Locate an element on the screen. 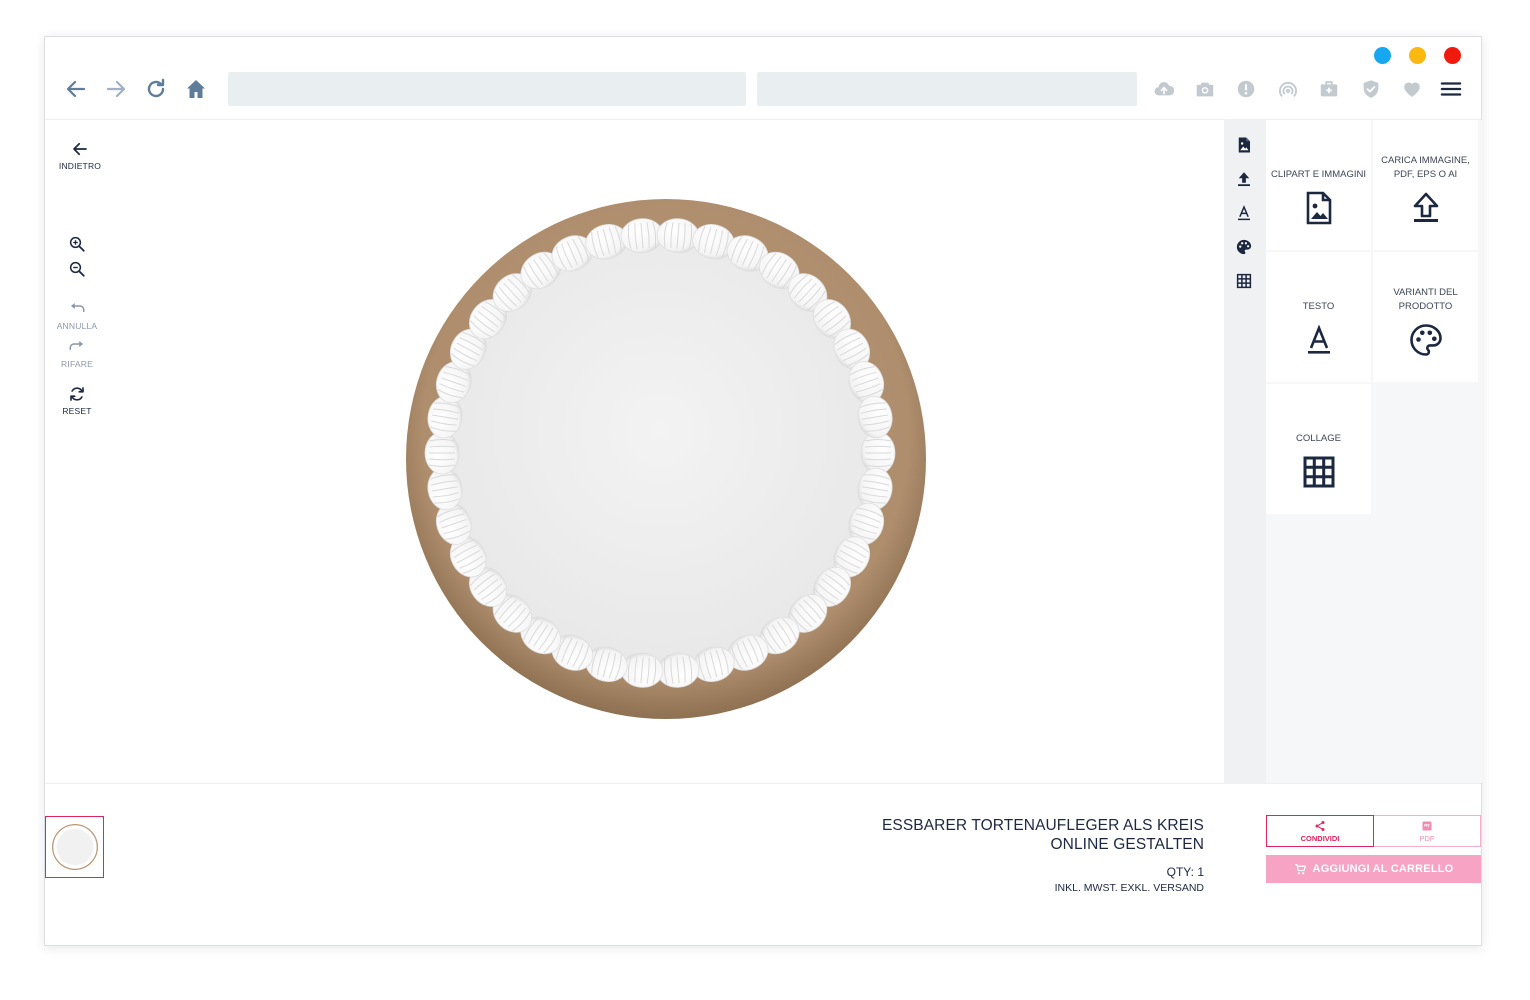 This screenshot has width=1530, height=1000. upload-tile: CARICA IMMAGINE, PDF, EPS O AI is located at coordinates (1425, 185).